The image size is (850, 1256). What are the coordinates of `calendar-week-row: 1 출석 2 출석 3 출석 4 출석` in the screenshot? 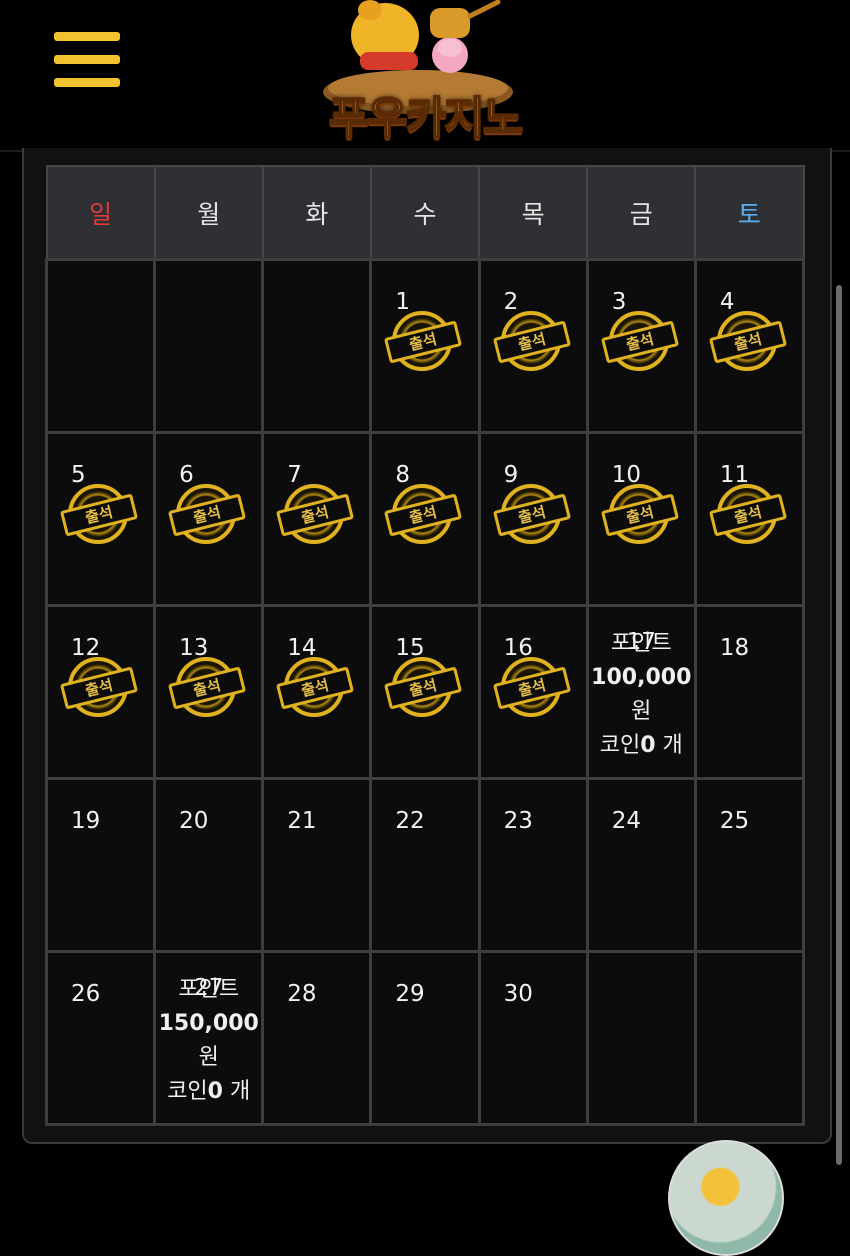 It's located at (425, 346).